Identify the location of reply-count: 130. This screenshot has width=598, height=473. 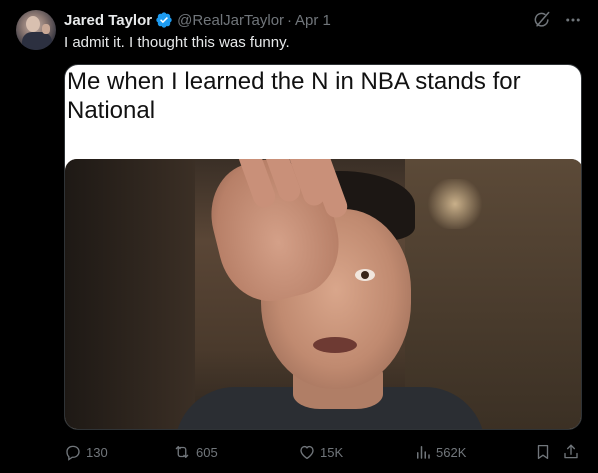
(97, 452).